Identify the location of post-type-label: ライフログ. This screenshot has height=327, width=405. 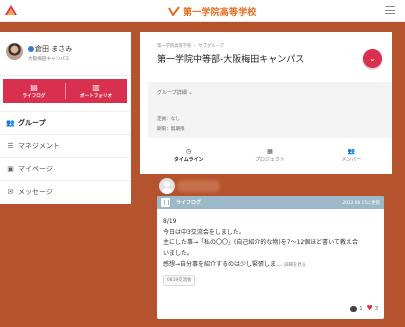
(189, 203).